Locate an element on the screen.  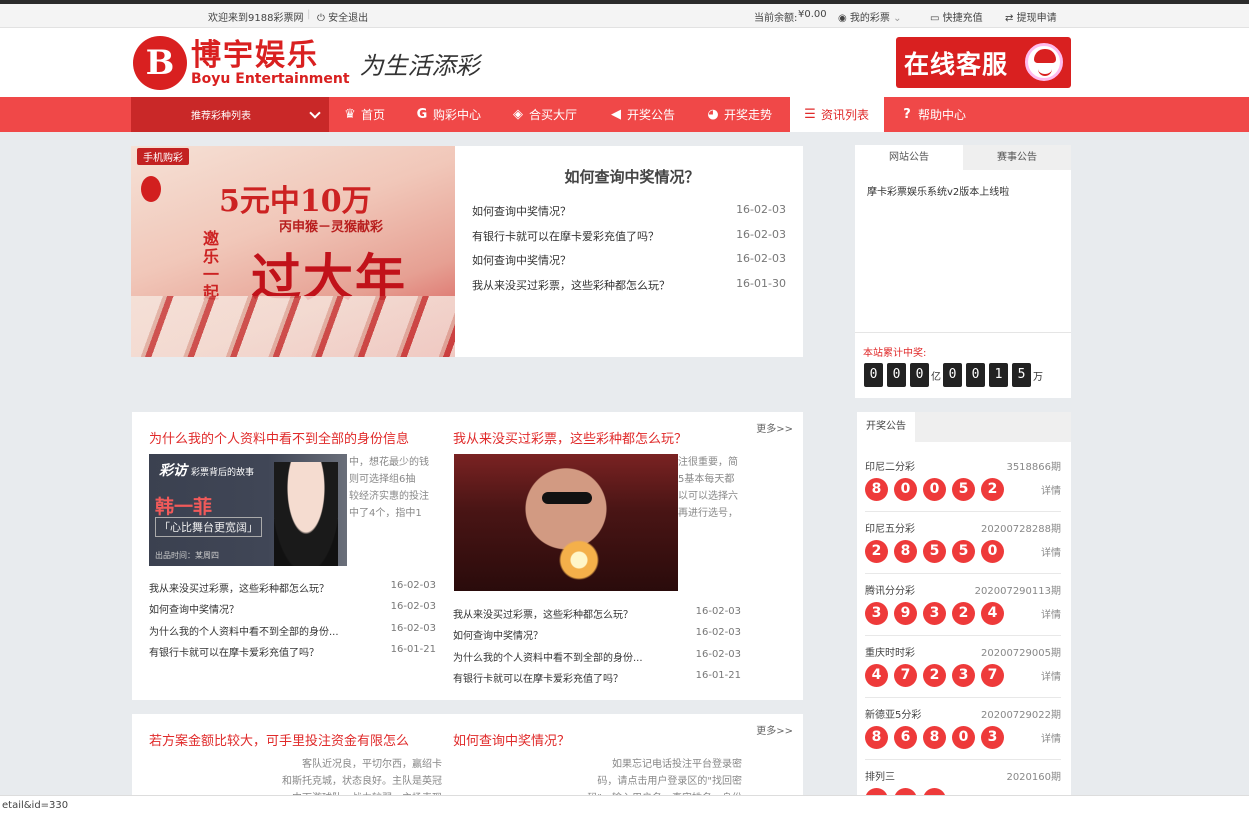
piechart-icon: ◕ is located at coordinates (713, 114).